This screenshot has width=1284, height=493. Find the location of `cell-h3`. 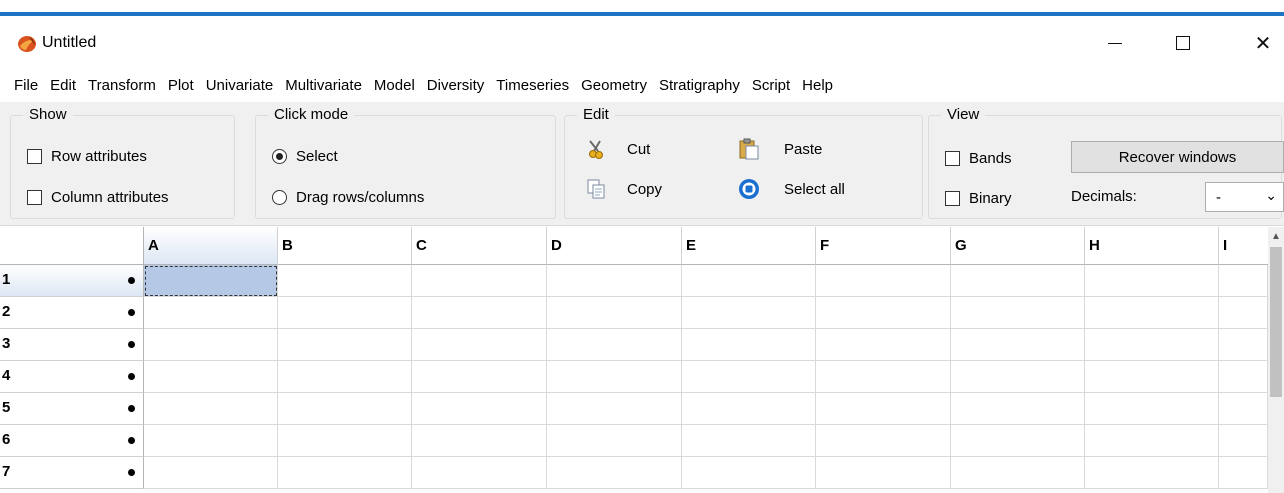

cell-h3 is located at coordinates (1152, 345).